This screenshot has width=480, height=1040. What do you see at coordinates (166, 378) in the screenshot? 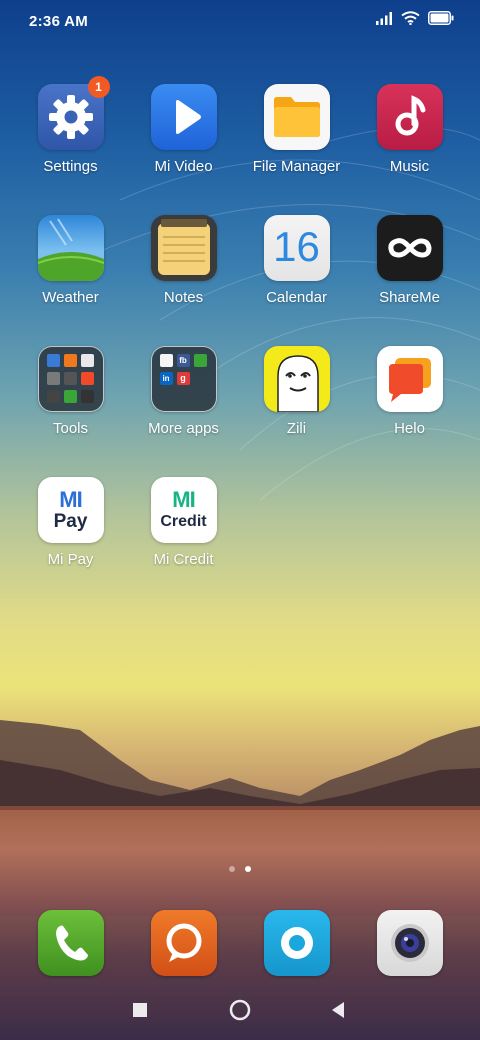
I see `folder-item-in: in` at bounding box center [166, 378].